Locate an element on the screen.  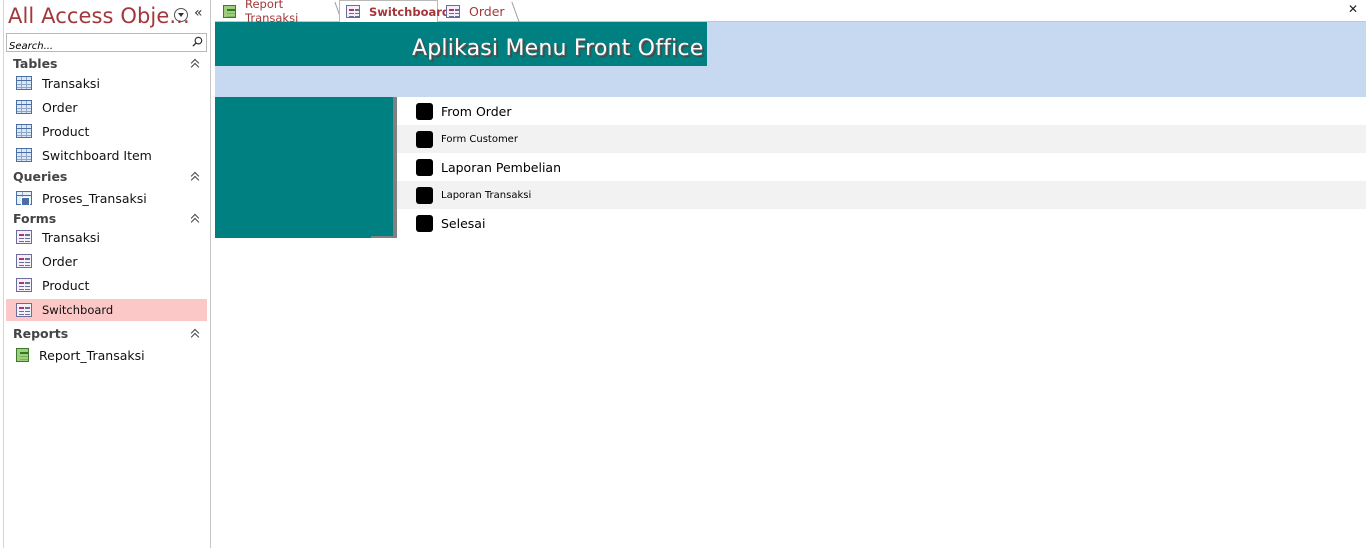
query-icon is located at coordinates (24, 198).